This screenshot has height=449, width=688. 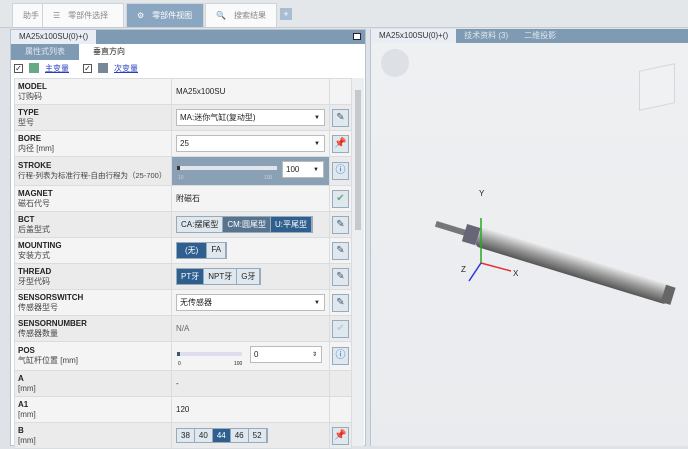 I want to click on tab-label: 助手, so click(x=31, y=15).